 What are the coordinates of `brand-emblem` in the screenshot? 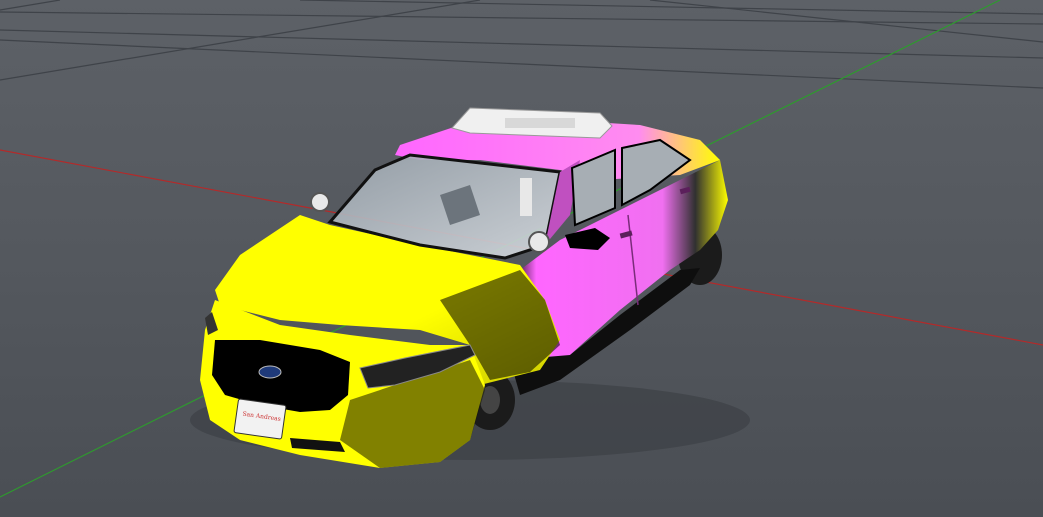 It's located at (270, 372).